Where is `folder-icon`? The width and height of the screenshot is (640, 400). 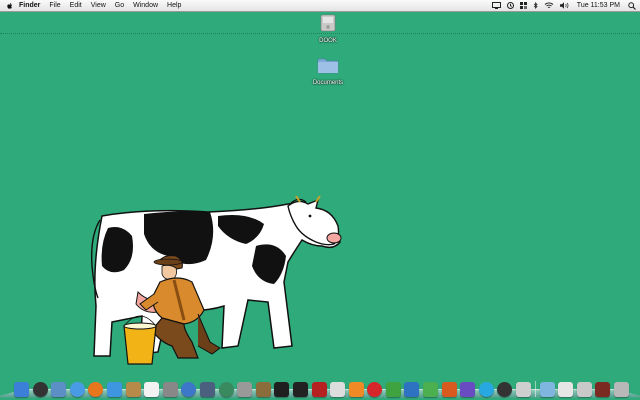
folder-icon is located at coordinates (328, 66).